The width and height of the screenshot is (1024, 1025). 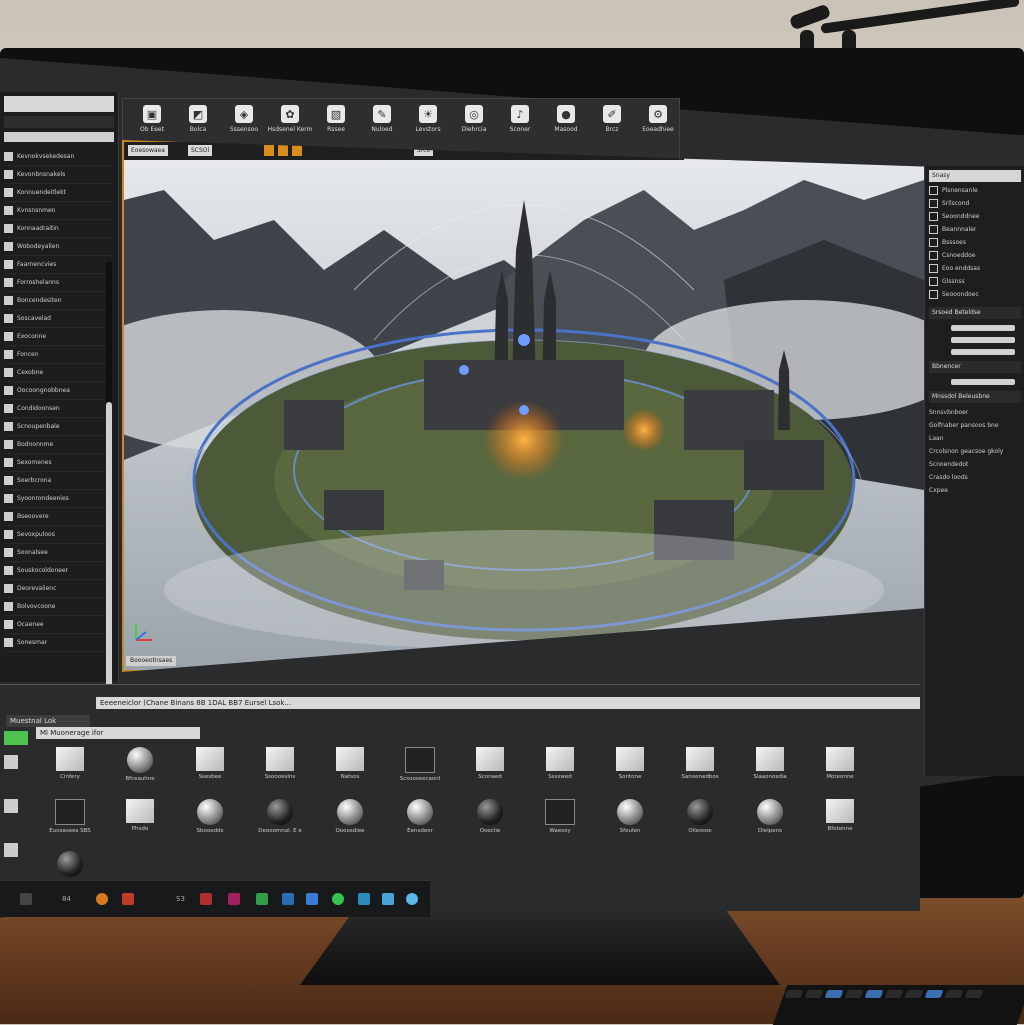 I want to click on toolbar-button: ◩ Bolca, so click(x=198, y=119).